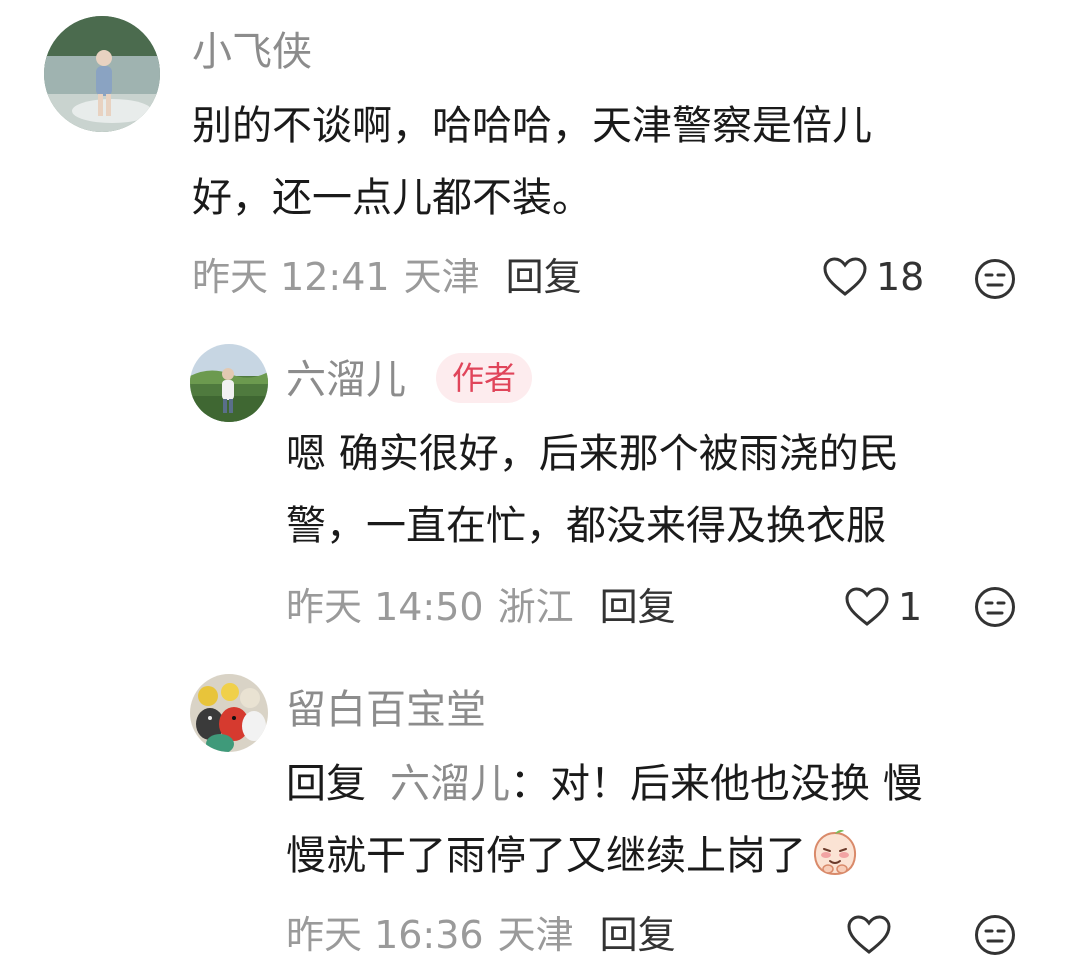 This screenshot has width=1080, height=970. I want to click on content-line: 回复 六溜儿：对！后来他也没换 慢, so click(604, 784).